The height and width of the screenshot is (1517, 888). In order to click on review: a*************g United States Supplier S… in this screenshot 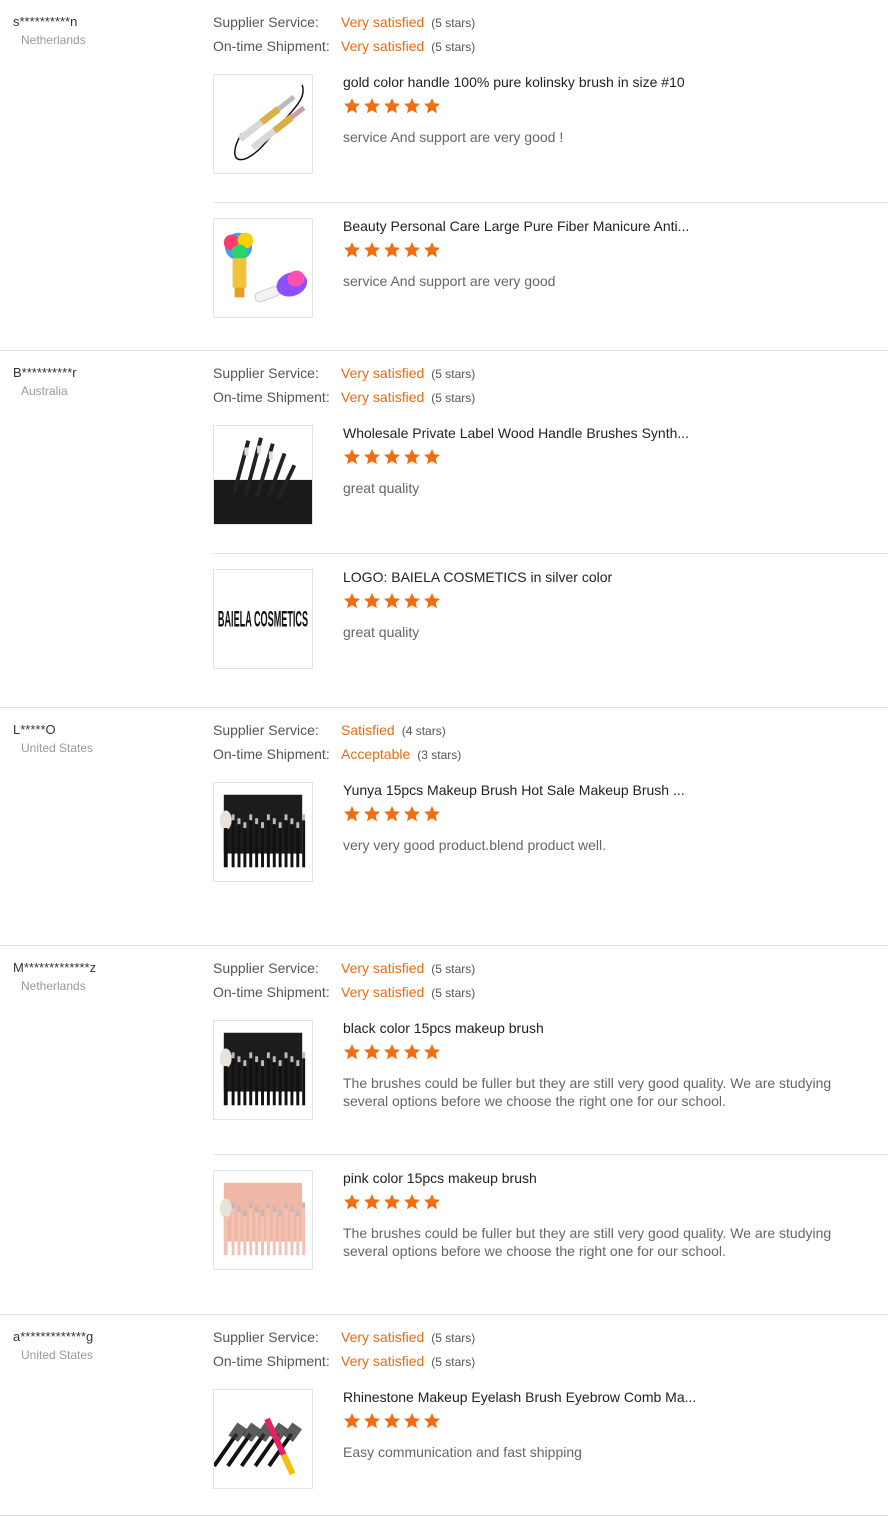, I will do `click(444, 1415)`.